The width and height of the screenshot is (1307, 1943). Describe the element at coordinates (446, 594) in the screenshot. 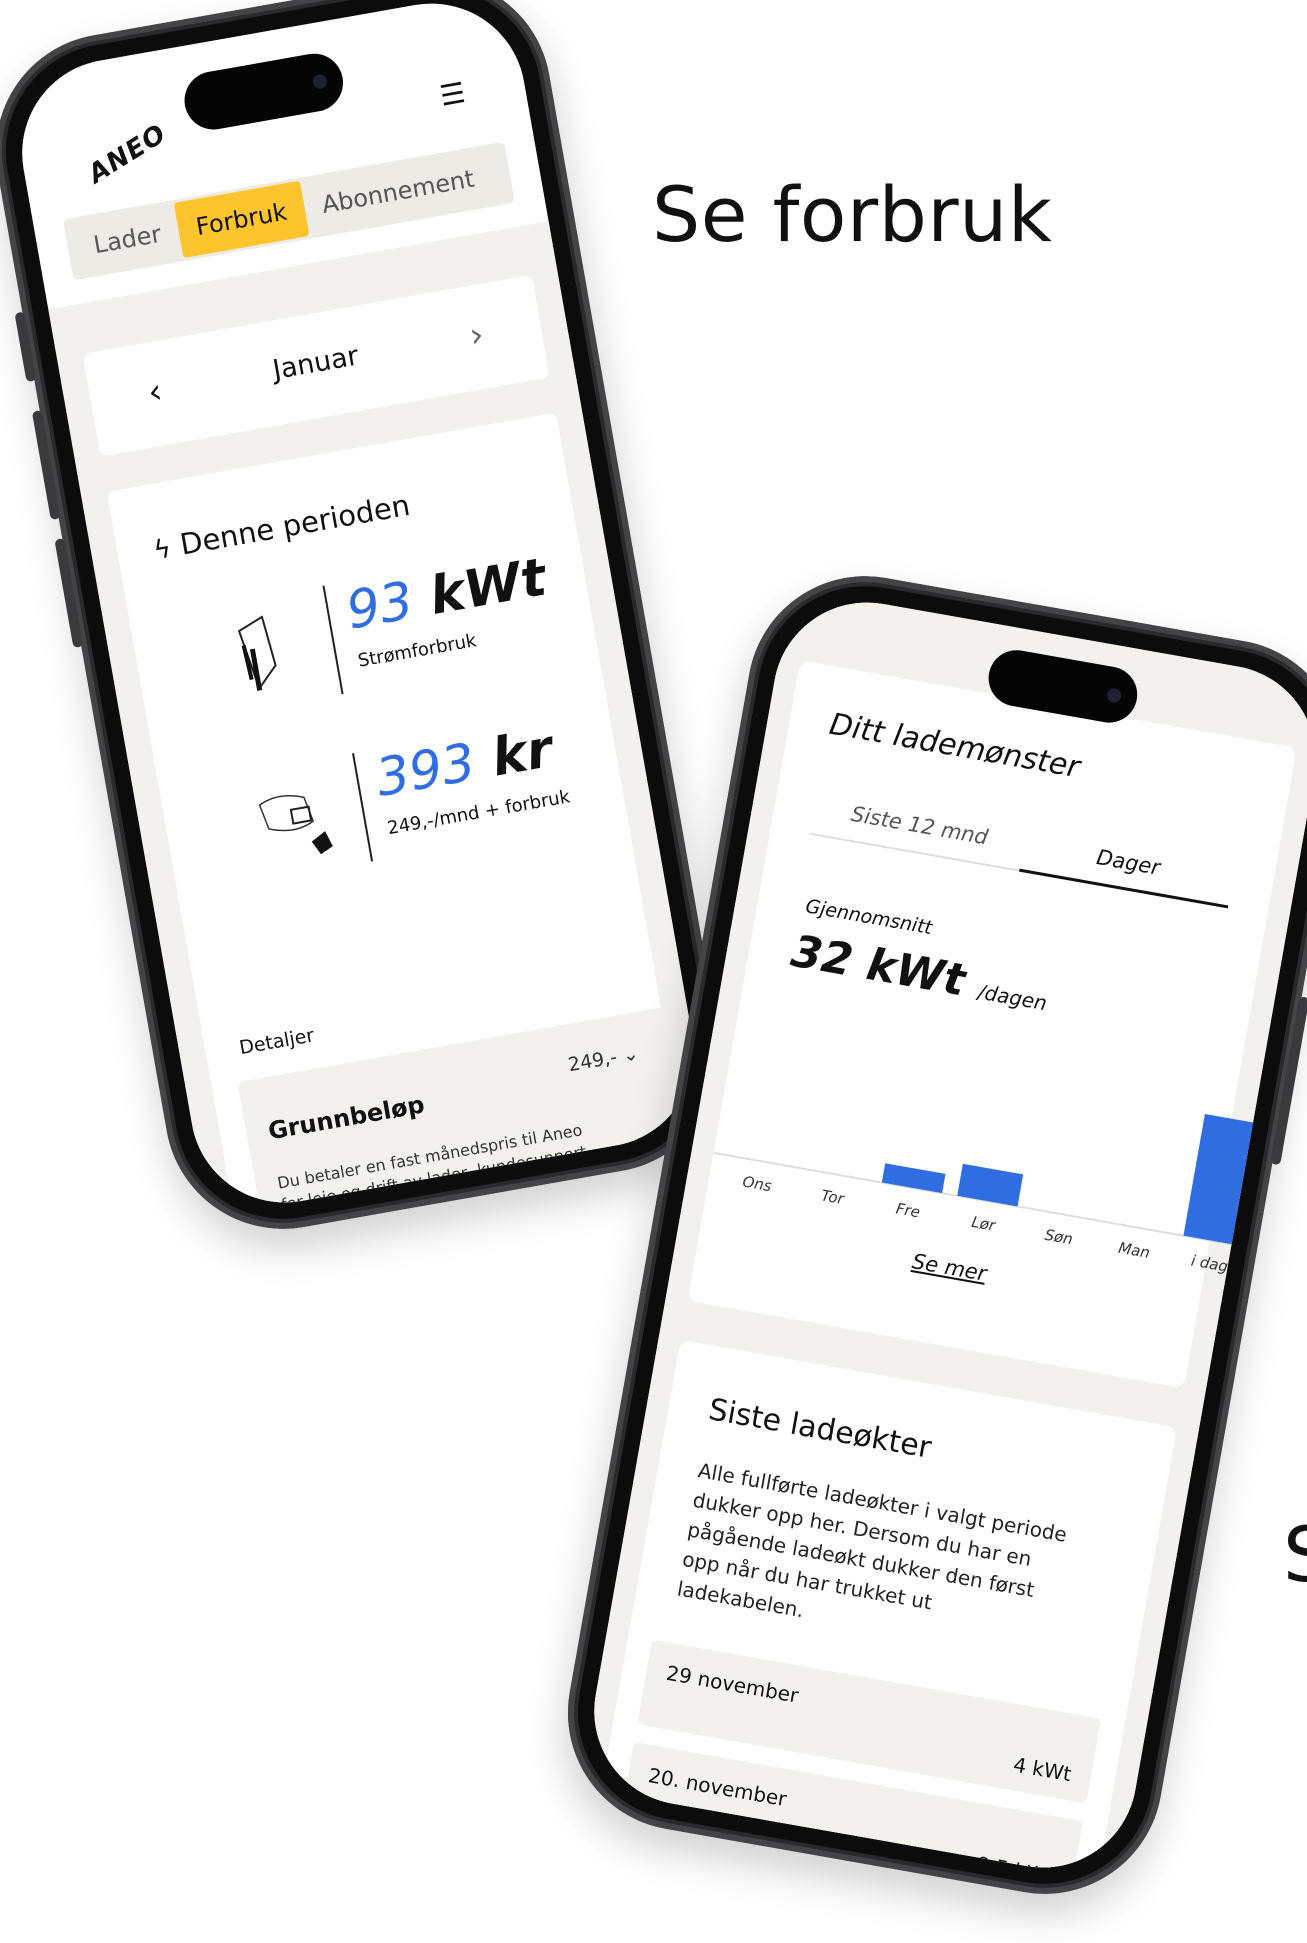

I see `energy-value: 93 kWt` at that location.